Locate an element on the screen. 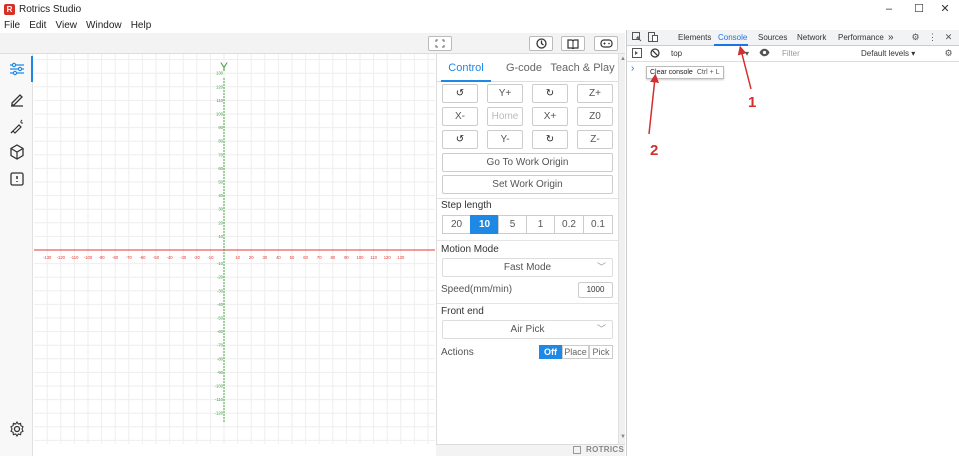 This screenshot has height=456, width=959. annotation-label-2: 2 is located at coordinates (654, 150).